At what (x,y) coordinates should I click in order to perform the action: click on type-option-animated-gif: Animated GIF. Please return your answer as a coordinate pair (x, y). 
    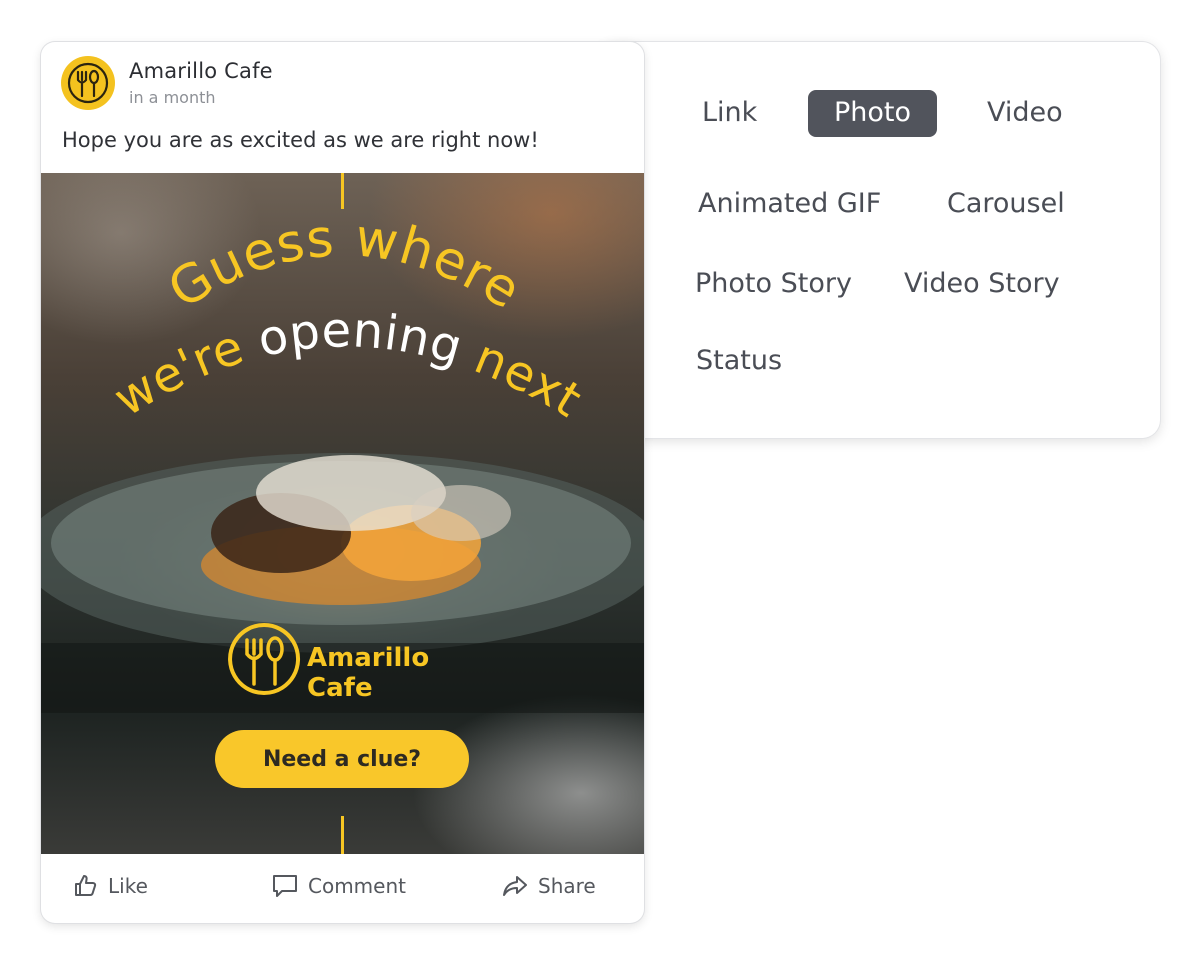
    Looking at the image, I should click on (789, 204).